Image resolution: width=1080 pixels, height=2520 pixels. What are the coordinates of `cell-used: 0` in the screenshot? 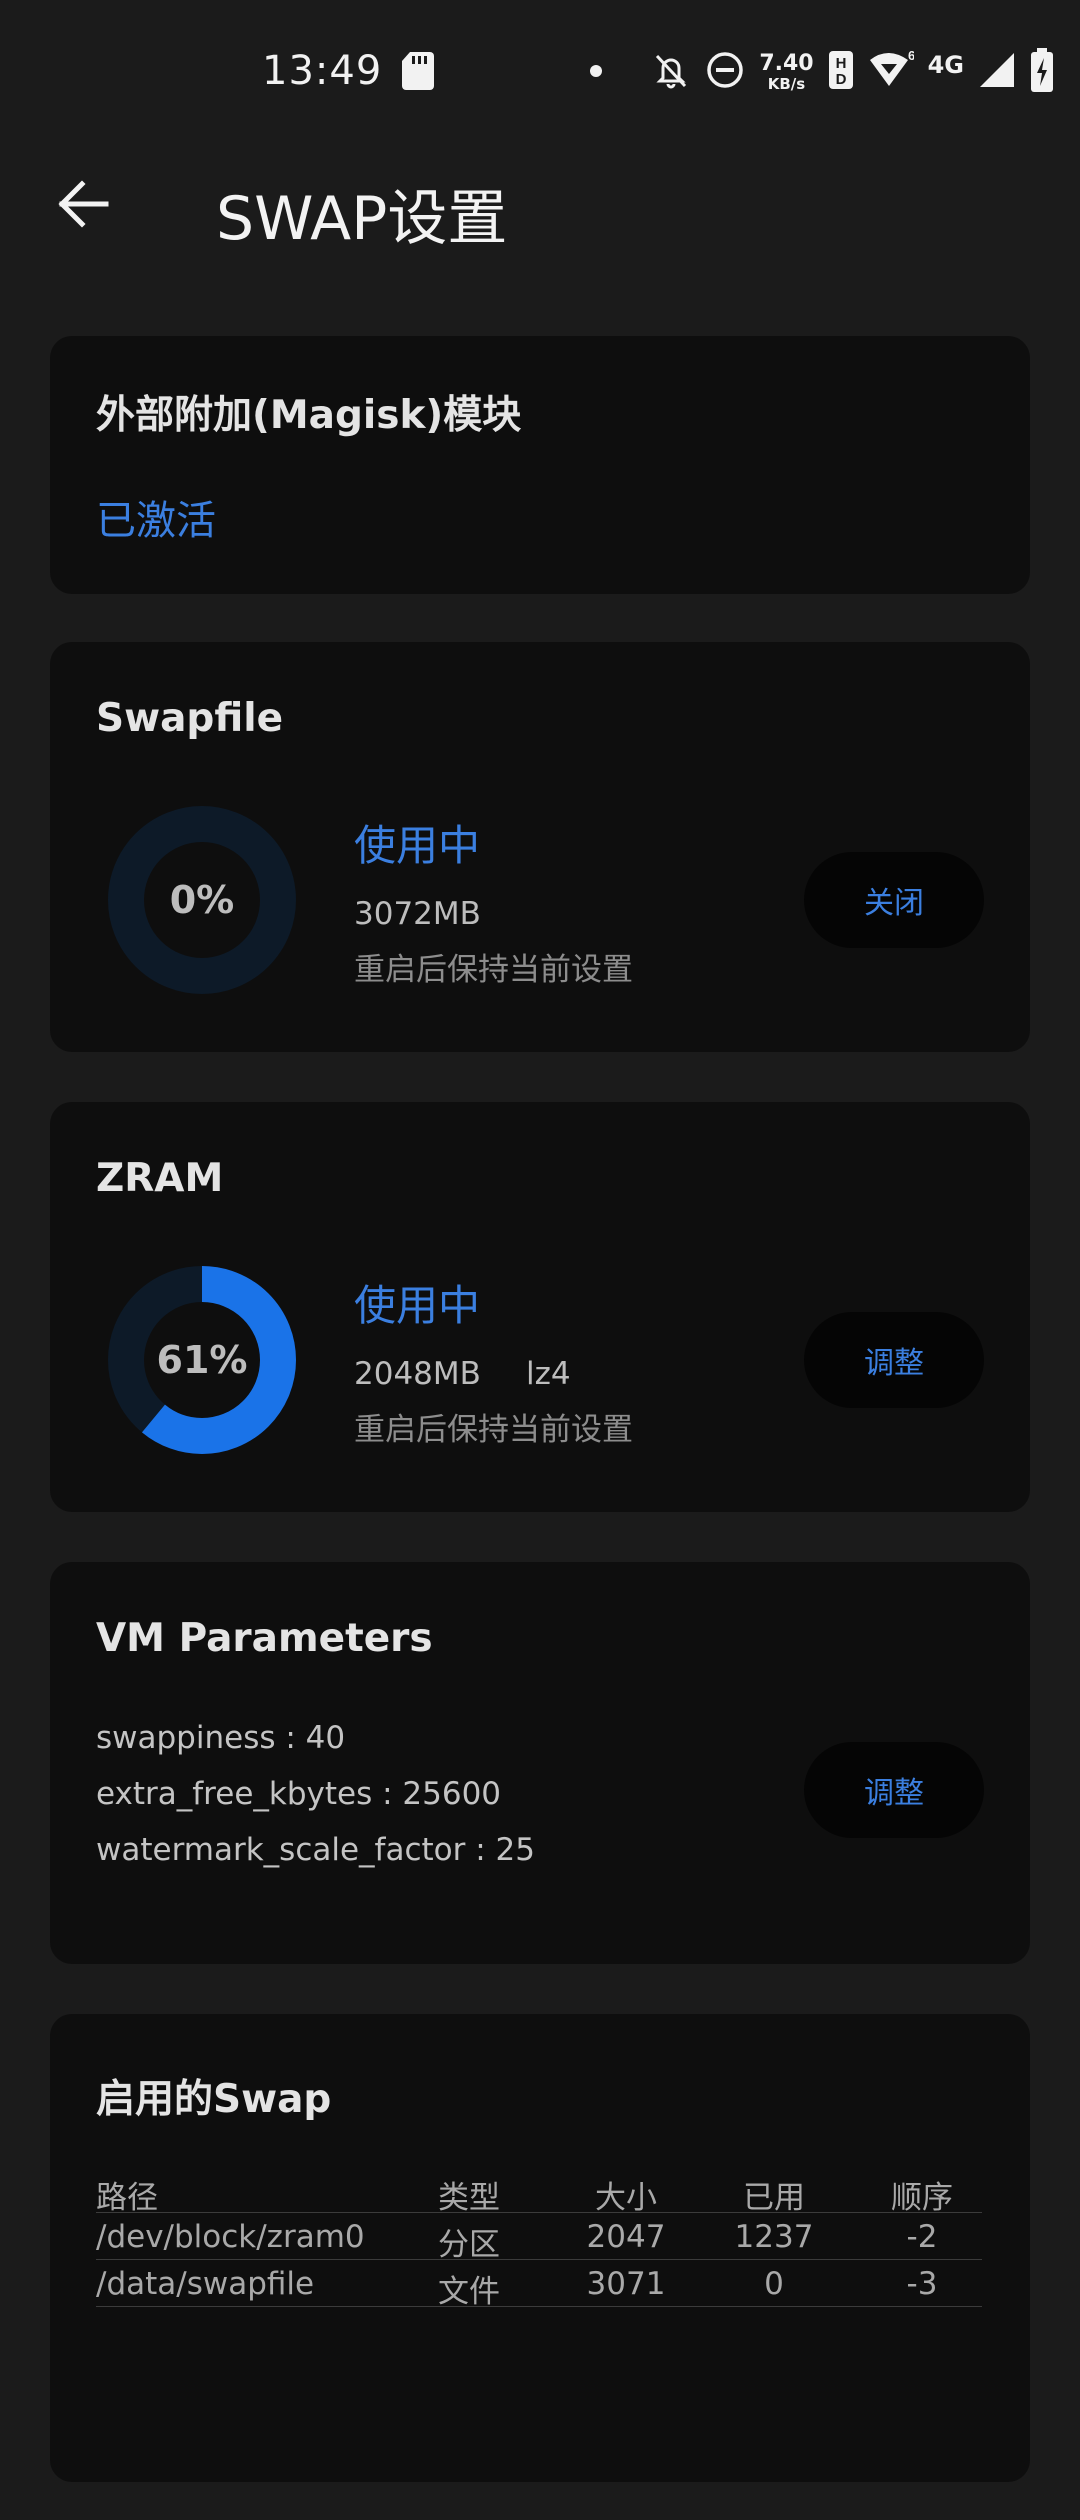 It's located at (774, 2284).